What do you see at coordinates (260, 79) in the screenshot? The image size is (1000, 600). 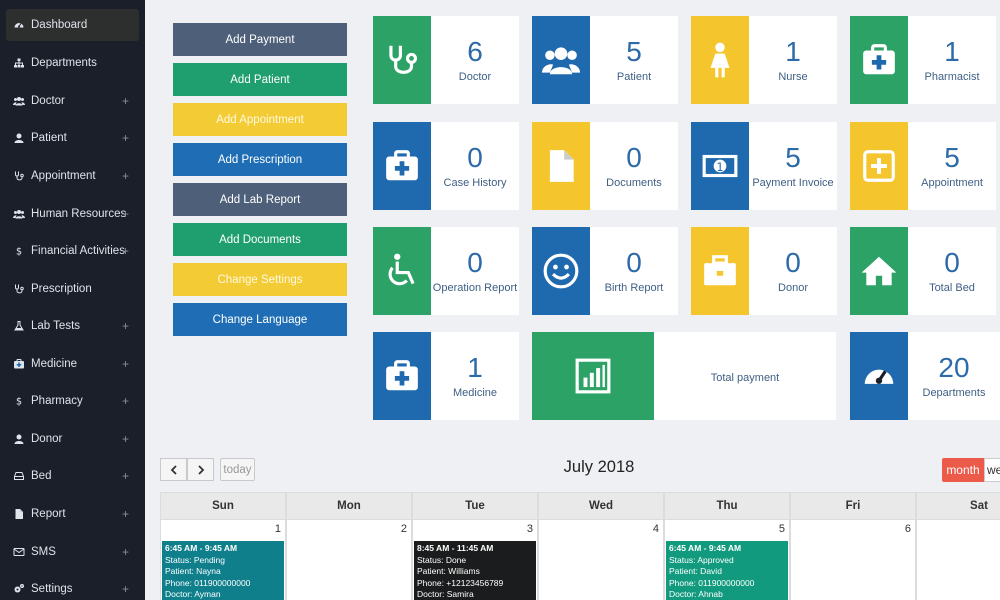 I see `add-patient-button: Add Patient` at bounding box center [260, 79].